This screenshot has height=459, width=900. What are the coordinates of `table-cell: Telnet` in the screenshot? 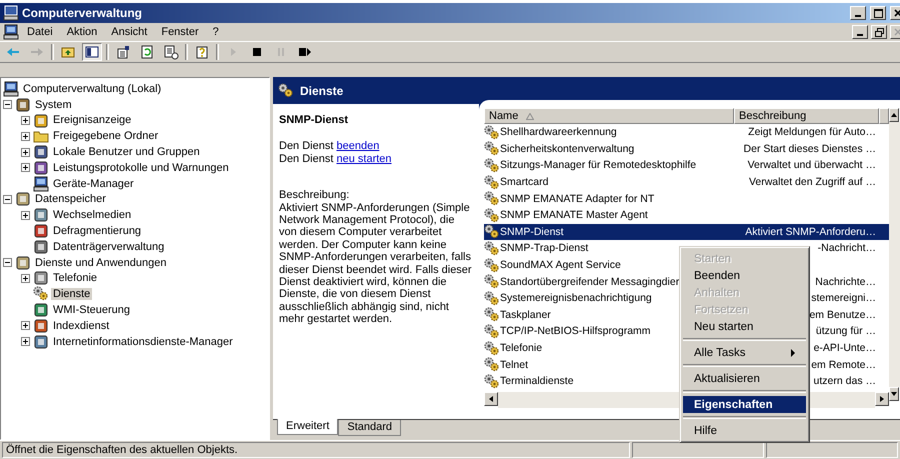 It's located at (513, 364).